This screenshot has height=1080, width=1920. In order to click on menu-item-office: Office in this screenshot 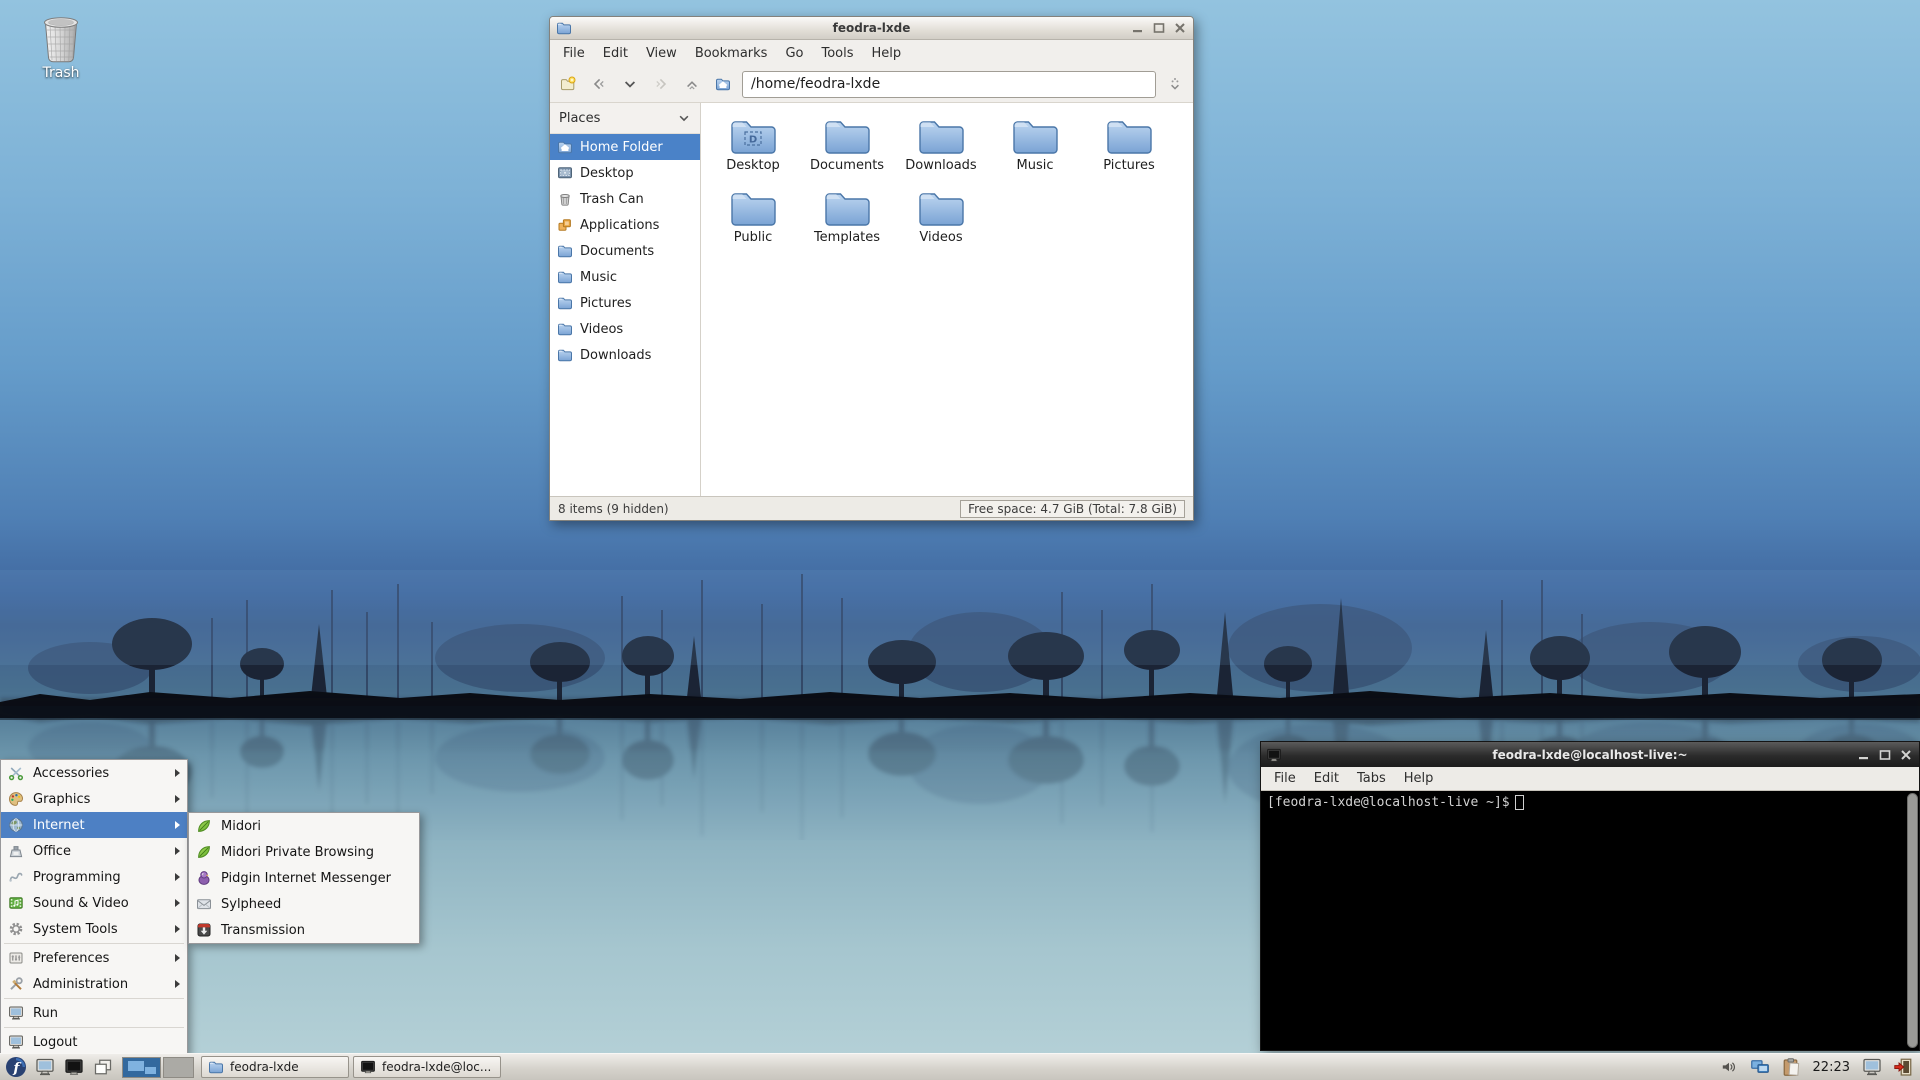, I will do `click(94, 851)`.